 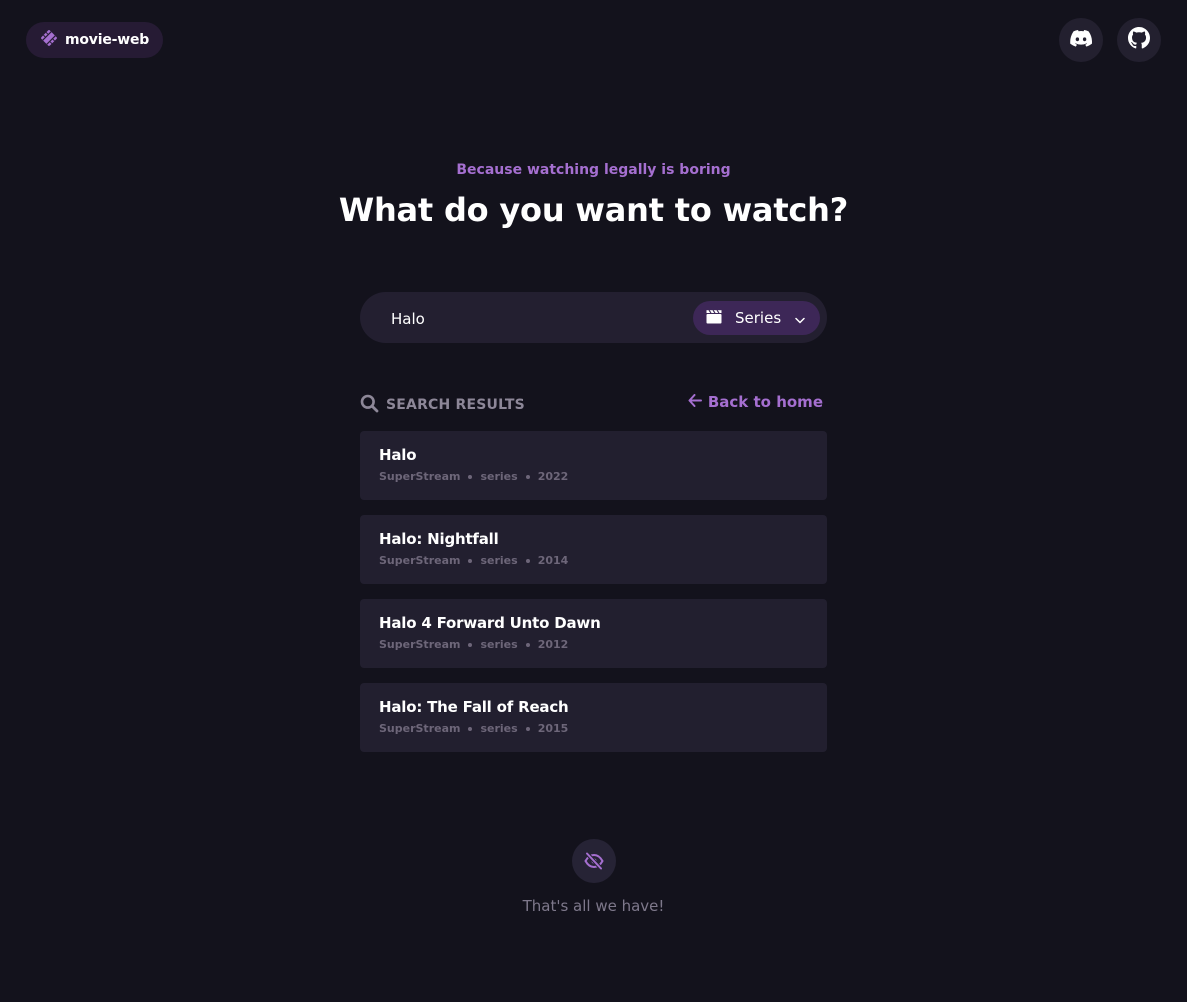 I want to click on result-title: Halo: The Fall of Reach, so click(x=474, y=707).